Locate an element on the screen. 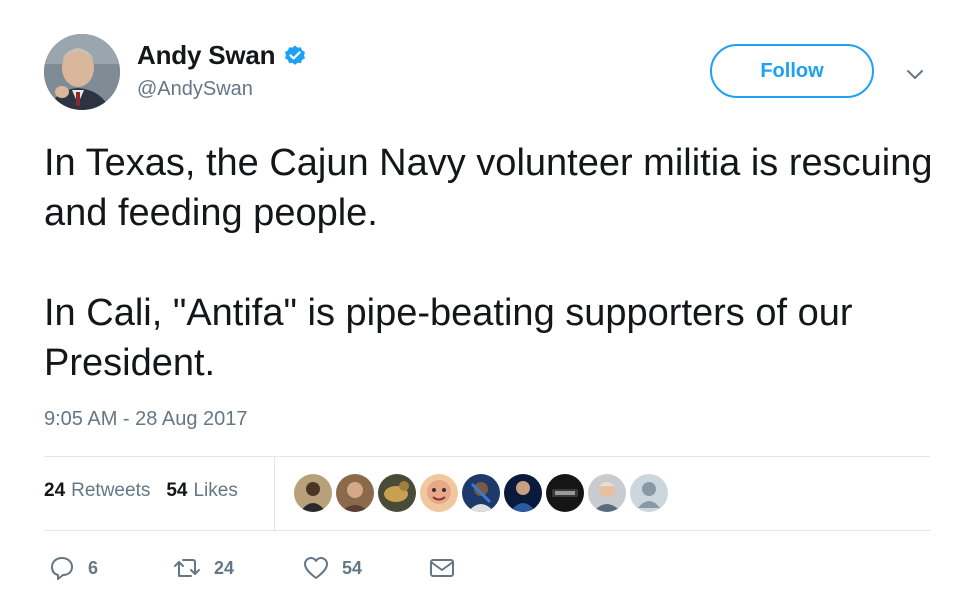 The height and width of the screenshot is (607, 980). author-avatar is located at coordinates (82, 72).